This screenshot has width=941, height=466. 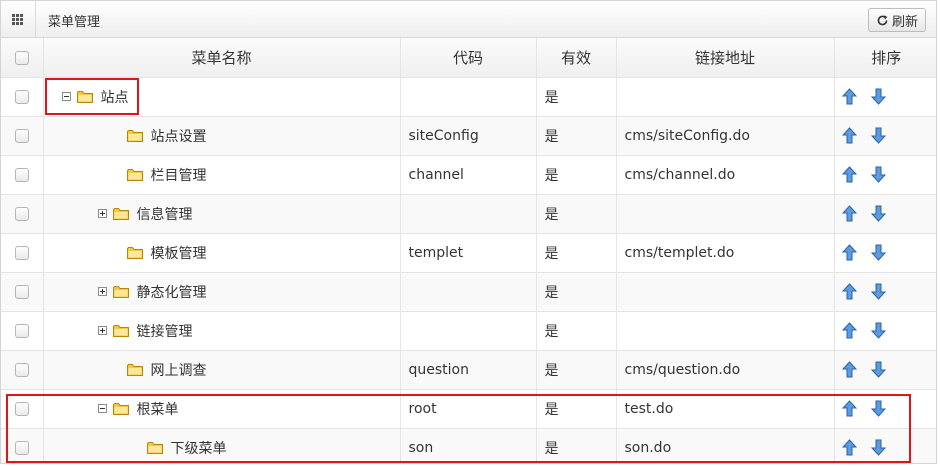 What do you see at coordinates (164, 214) in the screenshot?
I see `menu-name: 信息管理` at bounding box center [164, 214].